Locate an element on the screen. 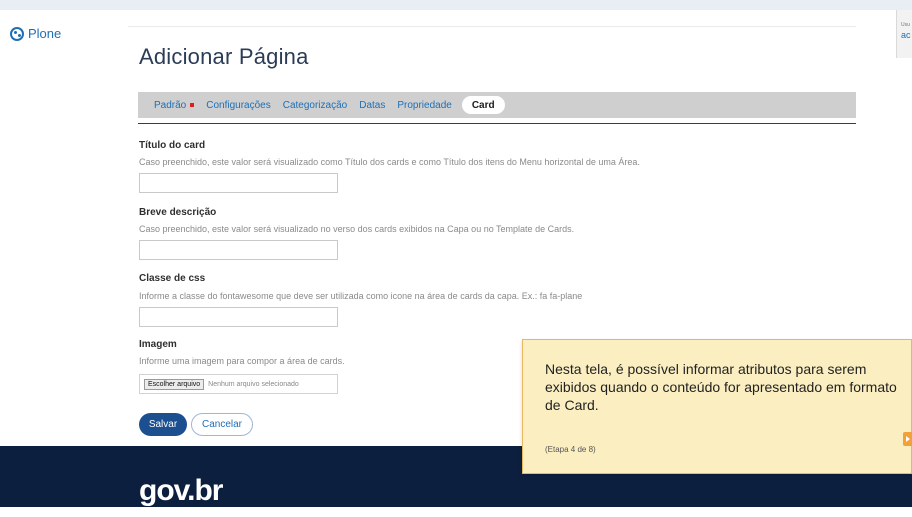  file-status: Nenhum arquivo selecionado is located at coordinates (253, 384).